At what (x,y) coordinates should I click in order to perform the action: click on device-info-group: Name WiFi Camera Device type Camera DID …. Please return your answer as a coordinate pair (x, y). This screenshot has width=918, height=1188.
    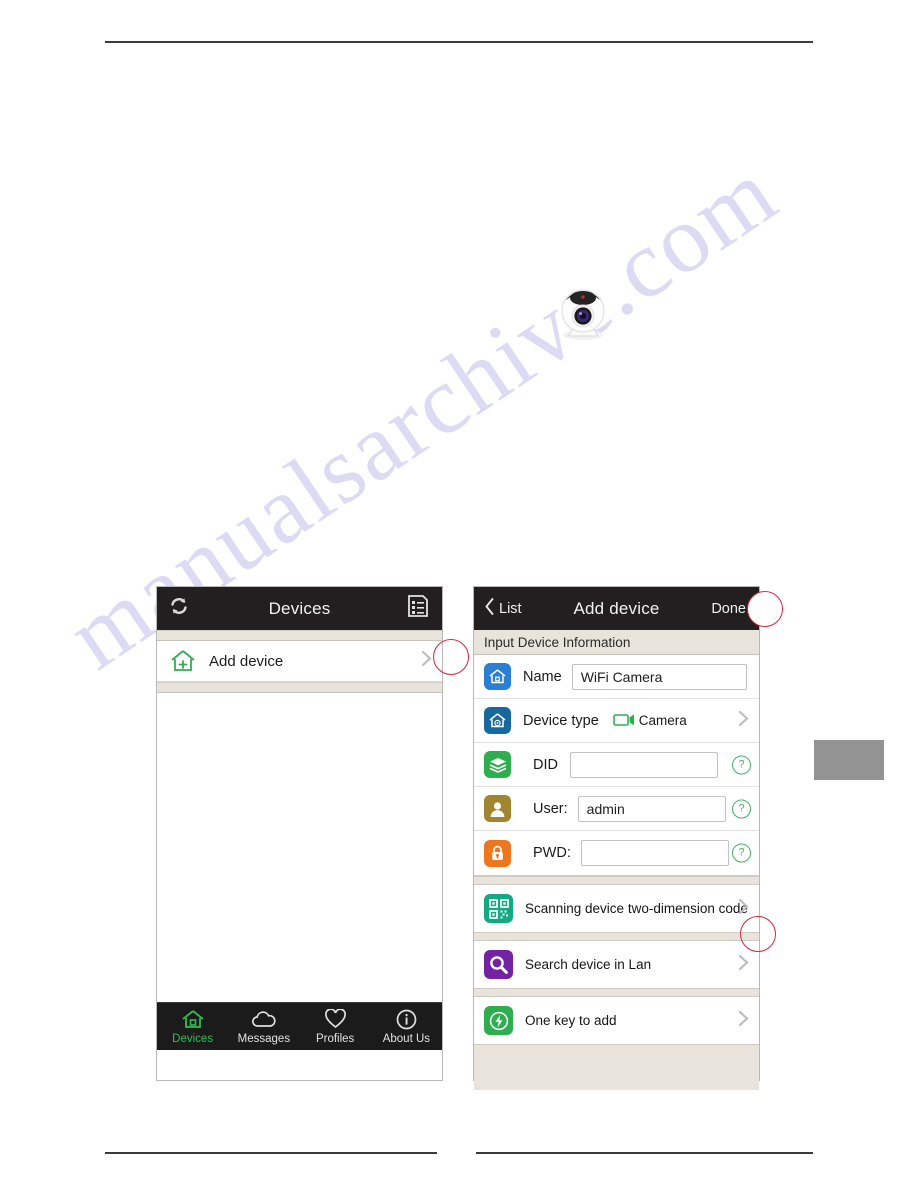
    Looking at the image, I should click on (616, 765).